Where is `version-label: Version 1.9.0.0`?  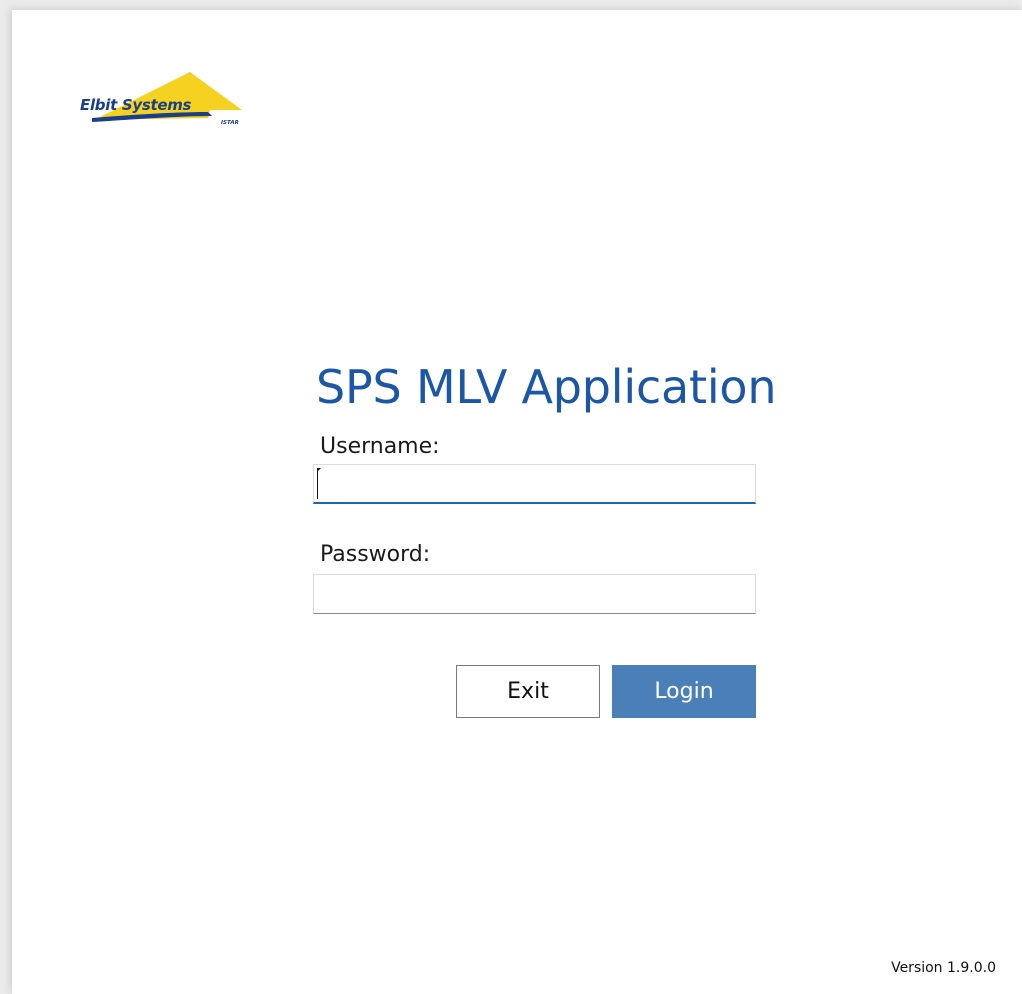
version-label: Version 1.9.0.0 is located at coordinates (943, 968).